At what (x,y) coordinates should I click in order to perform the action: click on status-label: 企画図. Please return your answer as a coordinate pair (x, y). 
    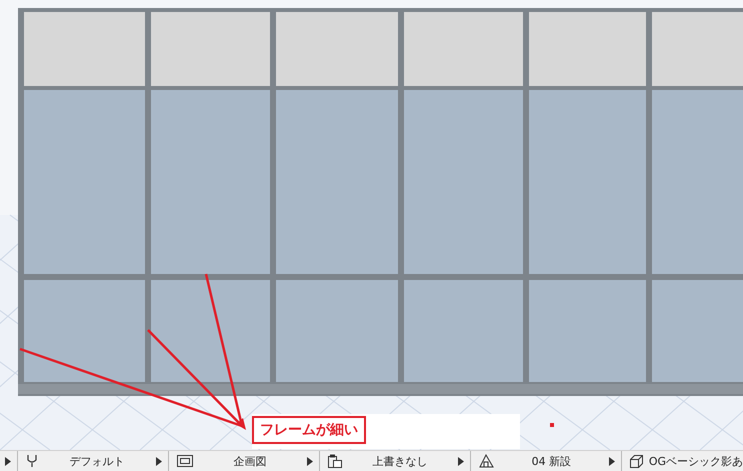
    Looking at the image, I should click on (249, 461).